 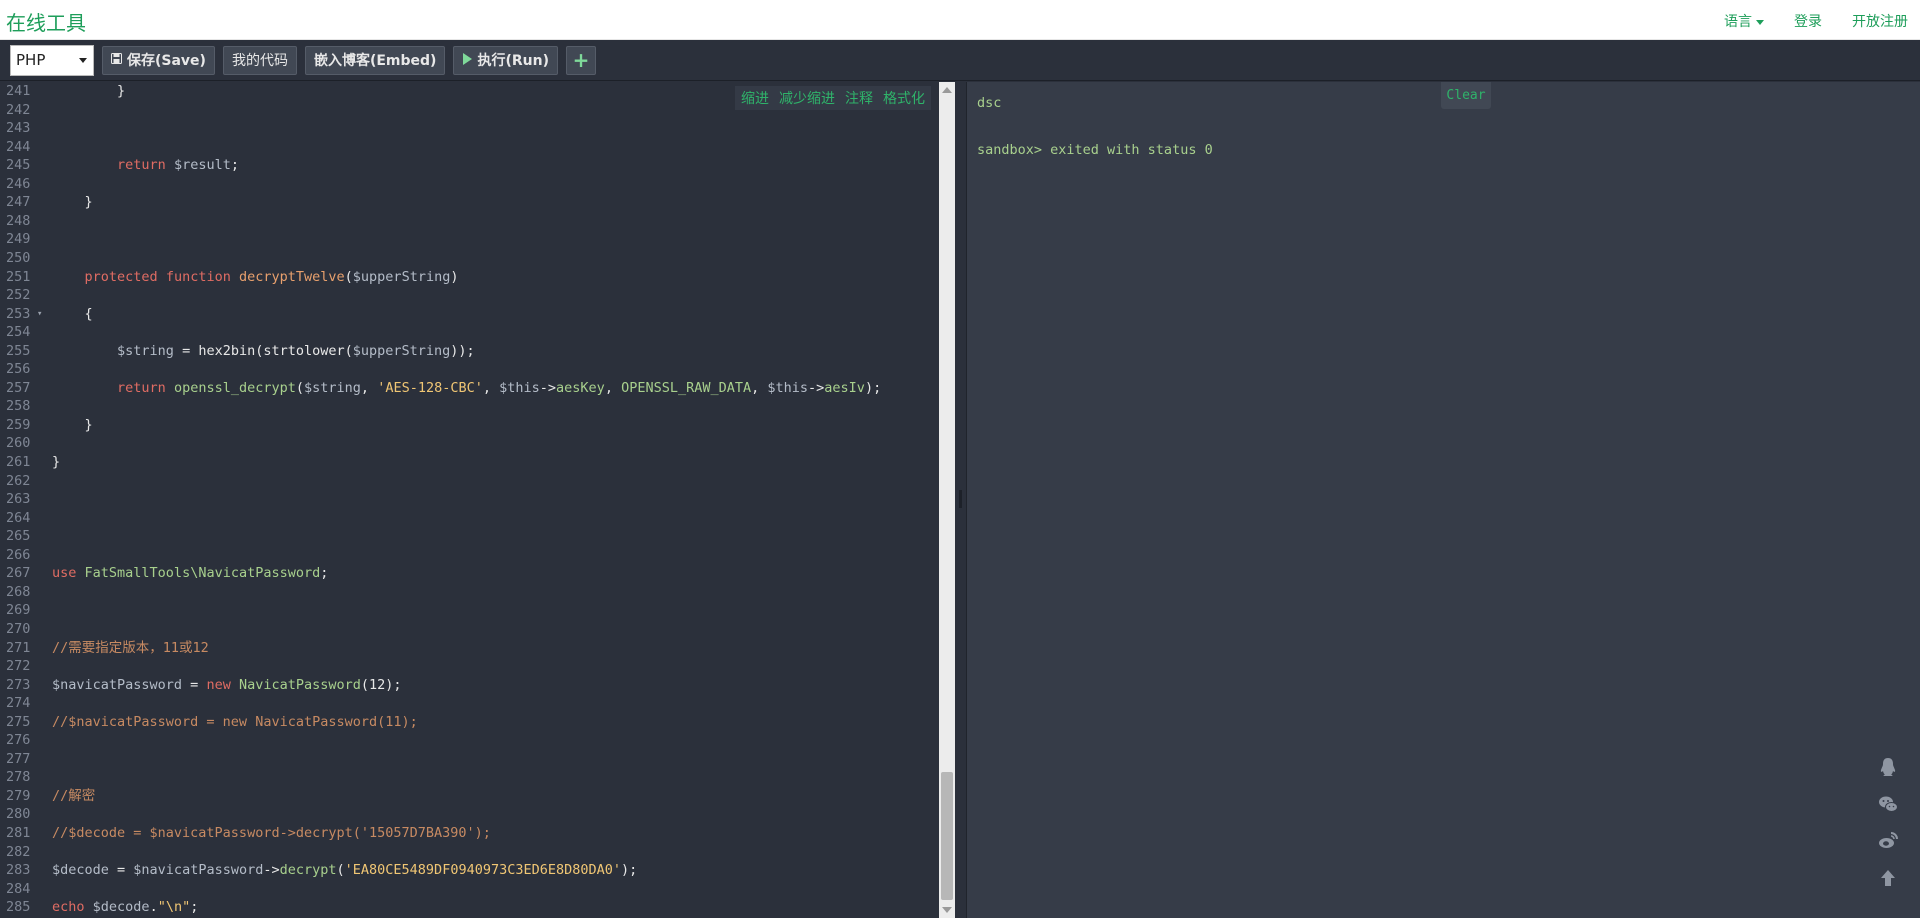 What do you see at coordinates (190, 573) in the screenshot?
I see `code-text: use FatSmallTools\NavicatPassword;` at bounding box center [190, 573].